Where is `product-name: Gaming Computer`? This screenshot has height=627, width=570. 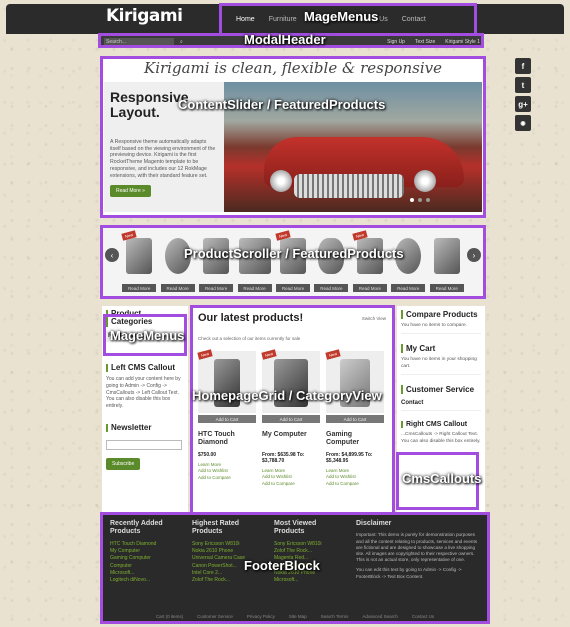 product-name: Gaming Computer is located at coordinates (355, 439).